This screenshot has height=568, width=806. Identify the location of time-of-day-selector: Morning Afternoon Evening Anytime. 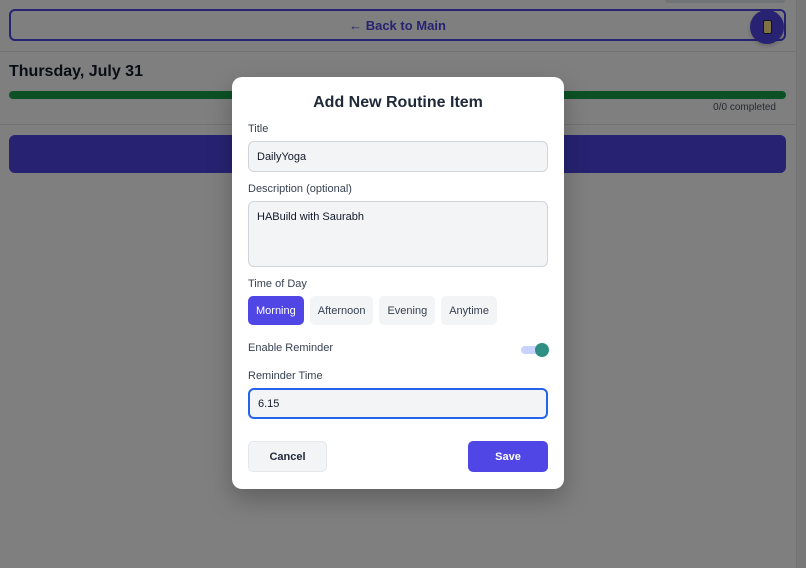
(372, 310).